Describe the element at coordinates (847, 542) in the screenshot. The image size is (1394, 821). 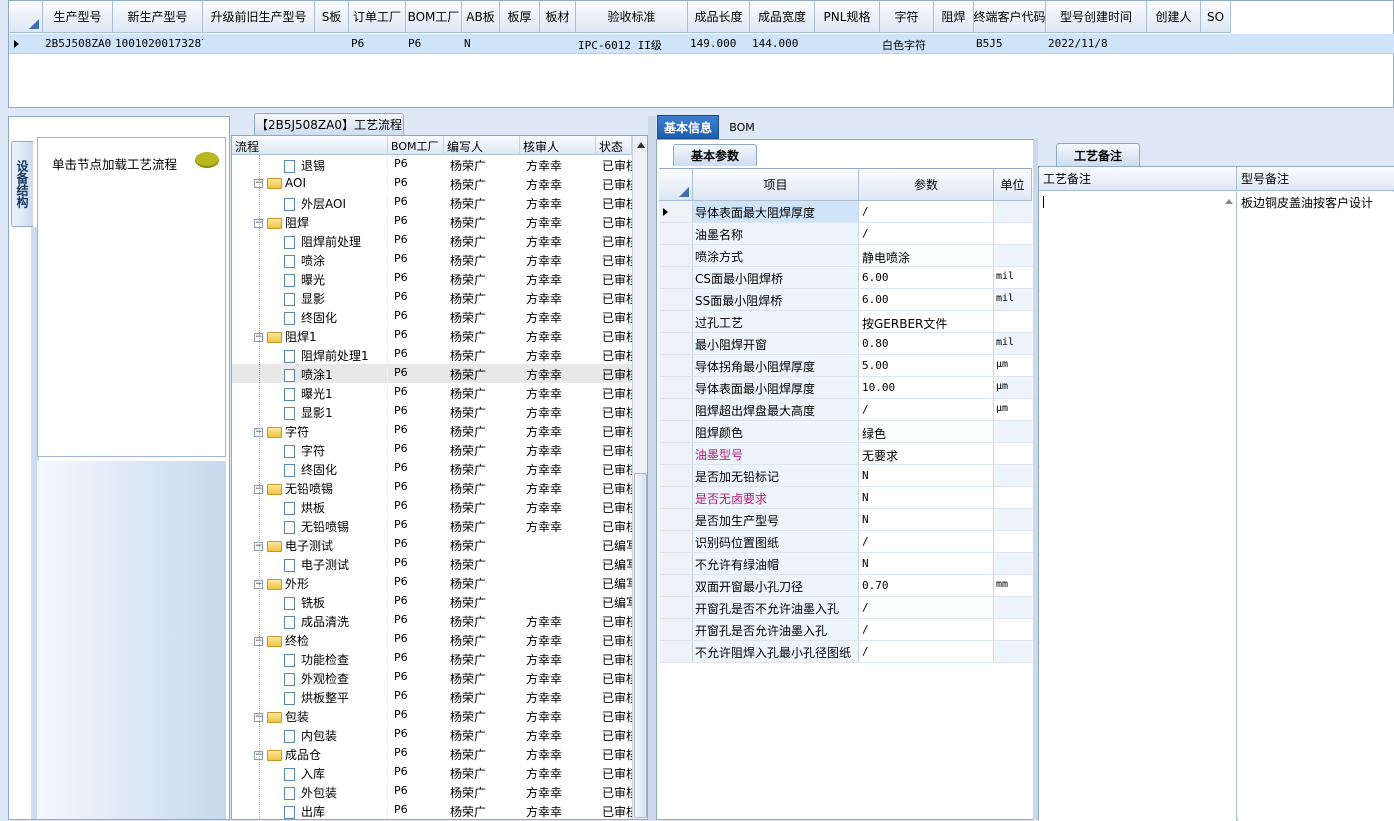
I see `param-row: 识别码位置图纸 /` at that location.